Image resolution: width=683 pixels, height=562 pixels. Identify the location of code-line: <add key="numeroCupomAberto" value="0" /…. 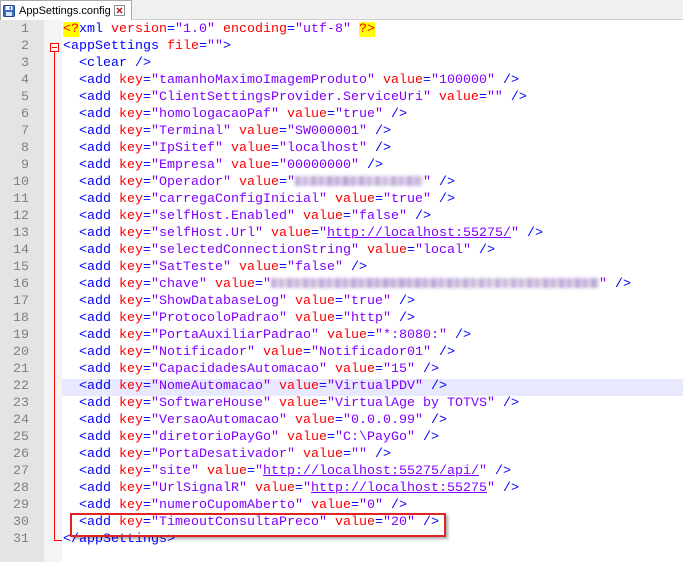
(372, 506).